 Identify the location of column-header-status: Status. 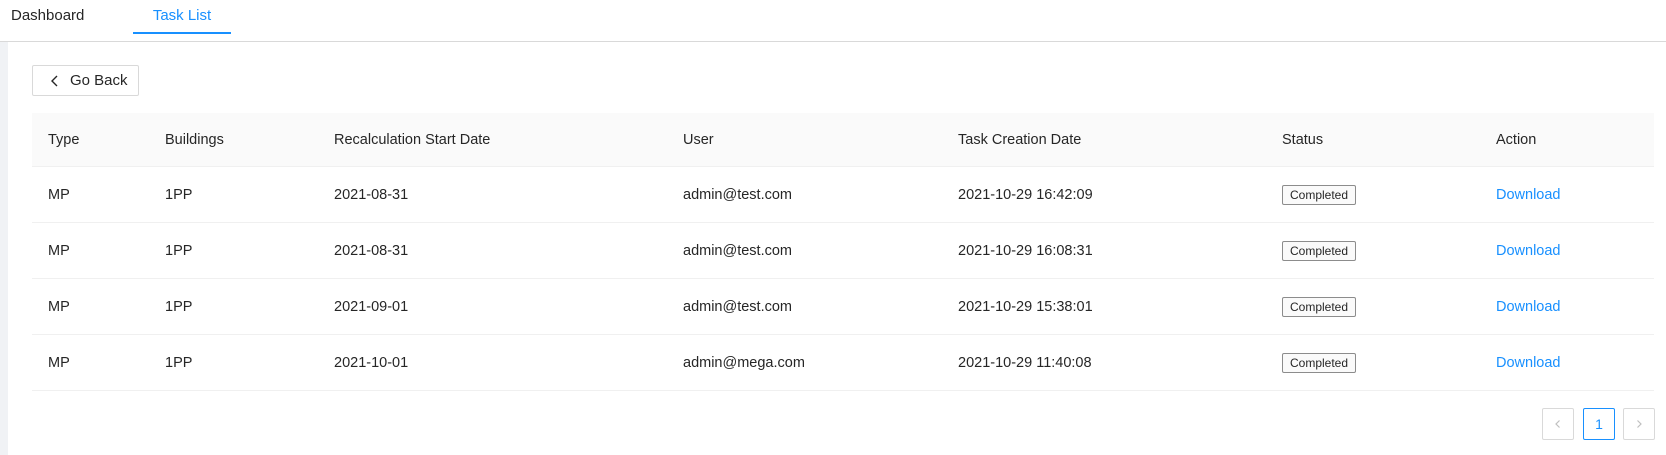
(1303, 139).